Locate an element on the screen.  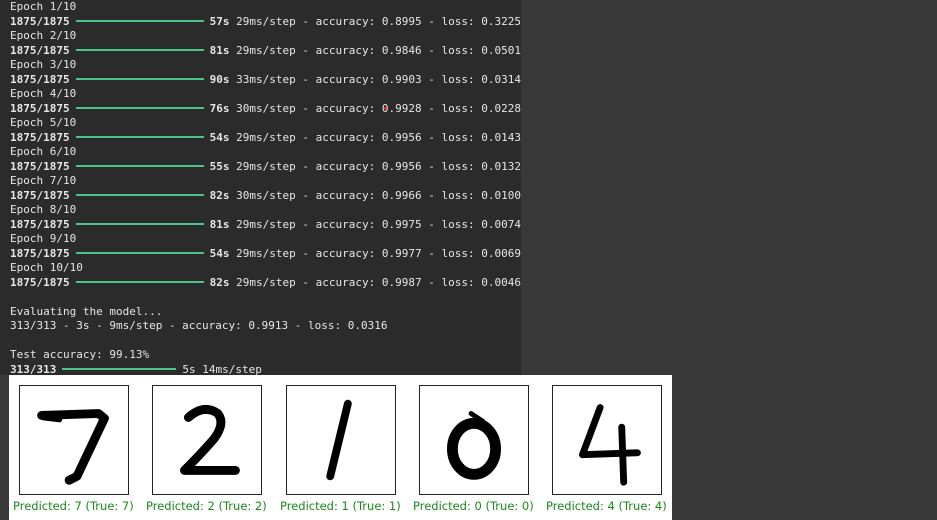
predict-steps: 313/313 is located at coordinates (33, 369).